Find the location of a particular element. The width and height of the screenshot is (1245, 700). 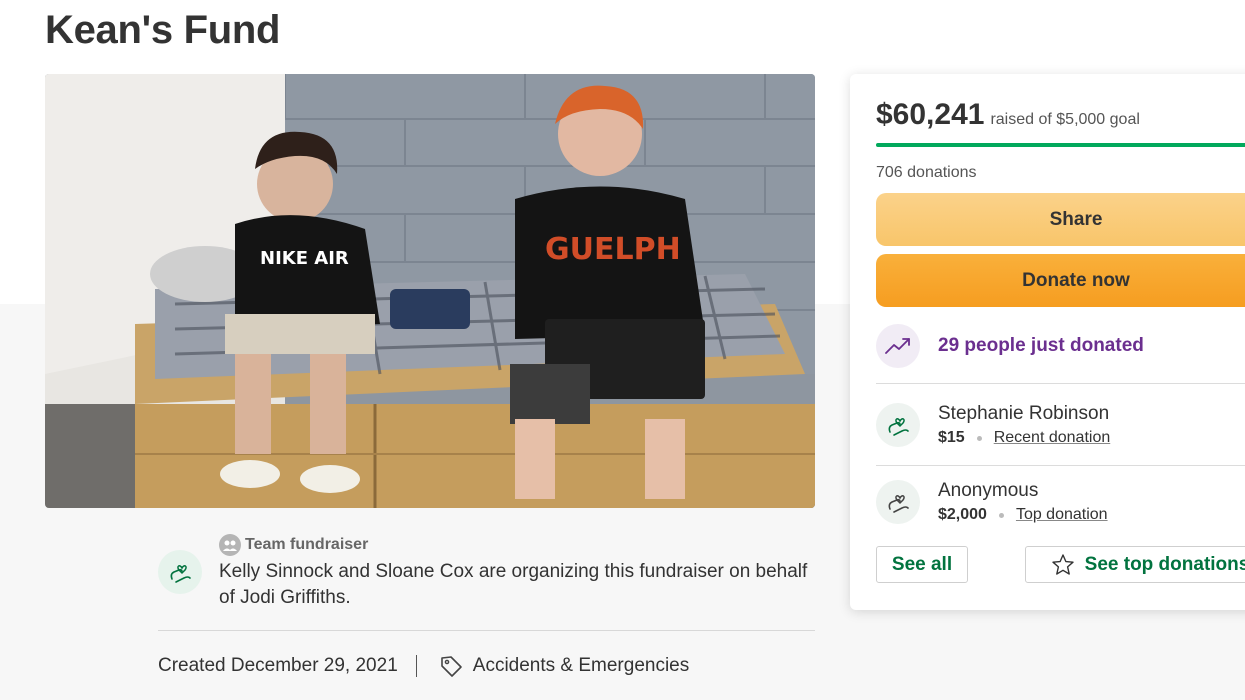

raised-summary: $60,241 raised of $5,000 goal is located at coordinates (1008, 115).